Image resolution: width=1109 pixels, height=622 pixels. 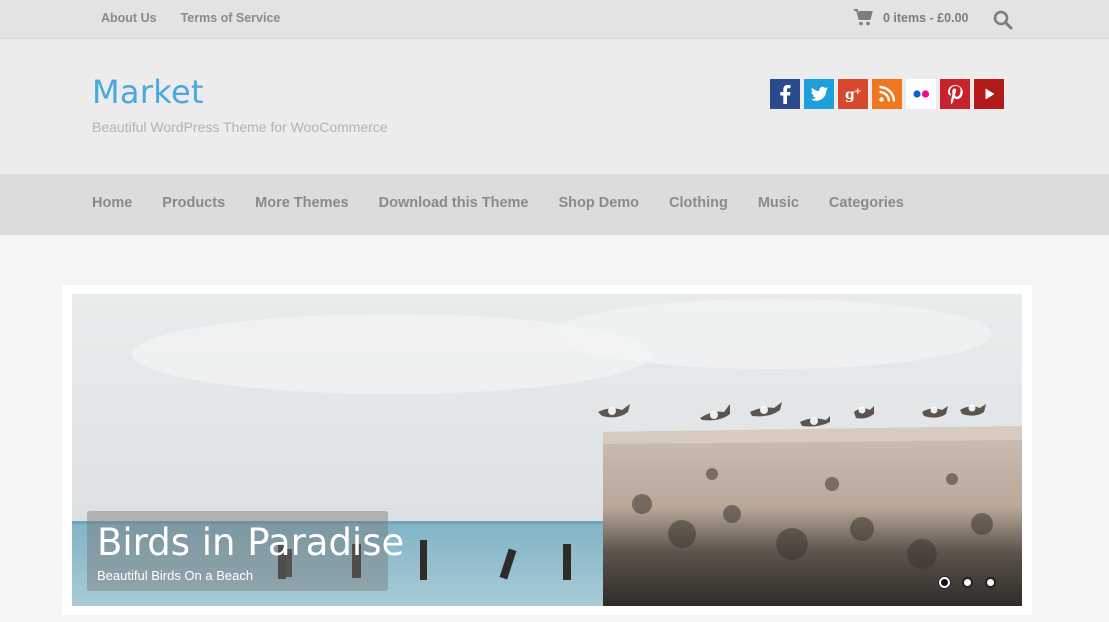 I want to click on slider-pagination, so click(x=967, y=582).